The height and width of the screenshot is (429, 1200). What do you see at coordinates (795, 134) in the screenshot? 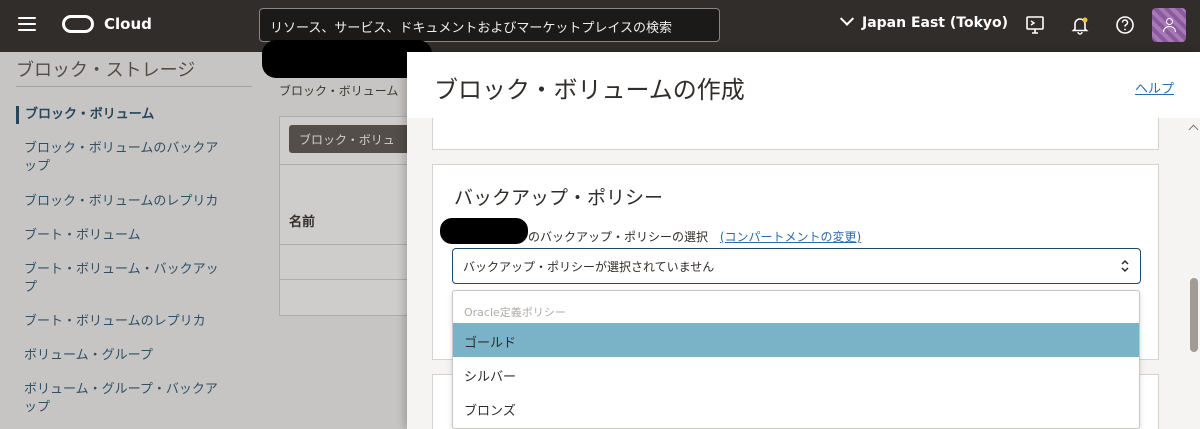
I see `previous-section` at bounding box center [795, 134].